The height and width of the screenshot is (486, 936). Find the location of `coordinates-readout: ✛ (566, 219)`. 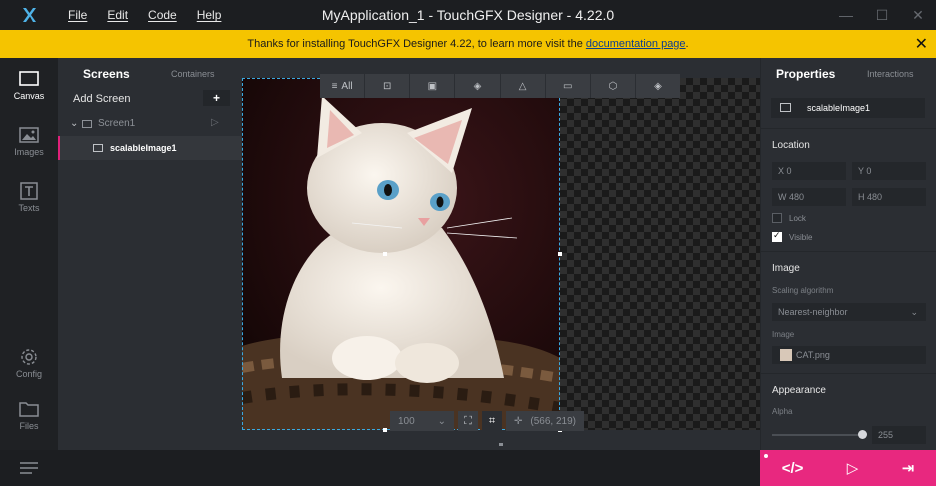

coordinates-readout: ✛ (566, 219) is located at coordinates (545, 421).